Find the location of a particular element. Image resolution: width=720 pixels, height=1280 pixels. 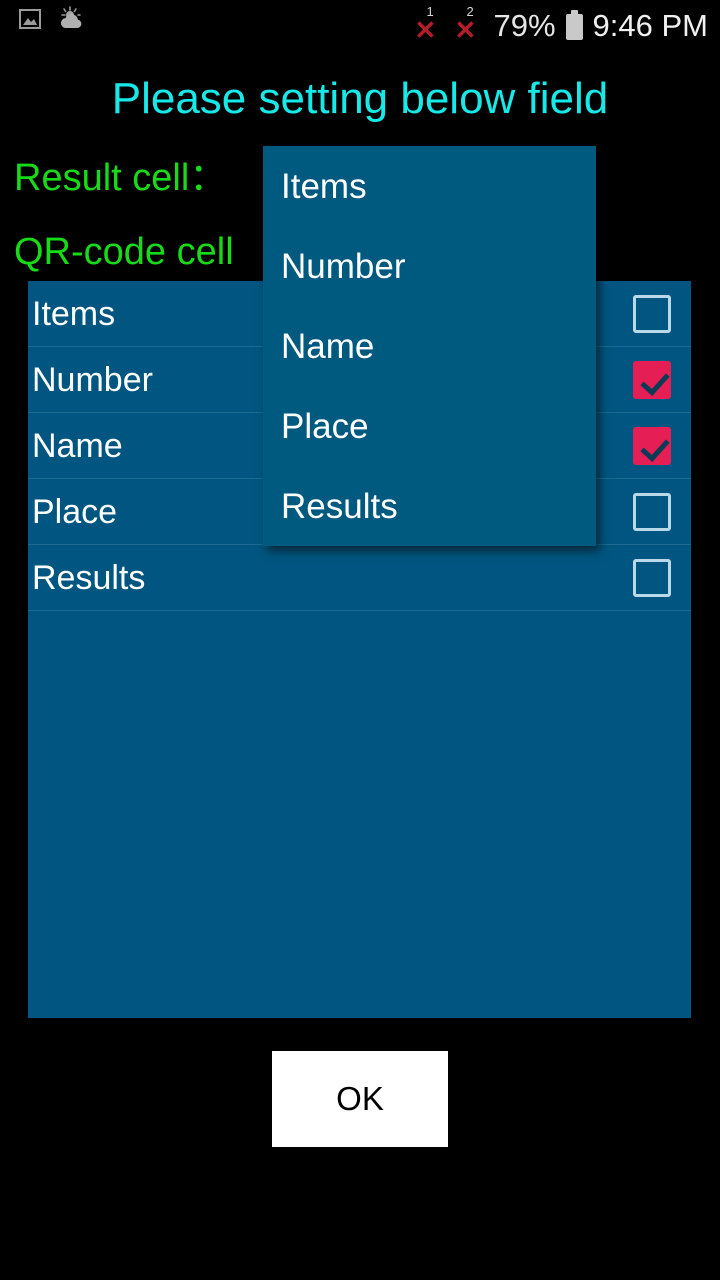

dropdown-menu-item: Place is located at coordinates (429, 426).